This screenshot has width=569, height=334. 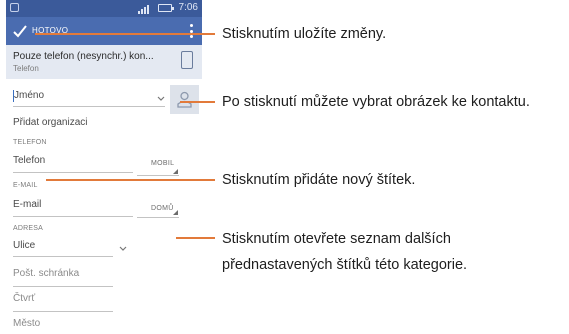 What do you see at coordinates (46, 273) in the screenshot?
I see `po-box-input: Pošt. schránka` at bounding box center [46, 273].